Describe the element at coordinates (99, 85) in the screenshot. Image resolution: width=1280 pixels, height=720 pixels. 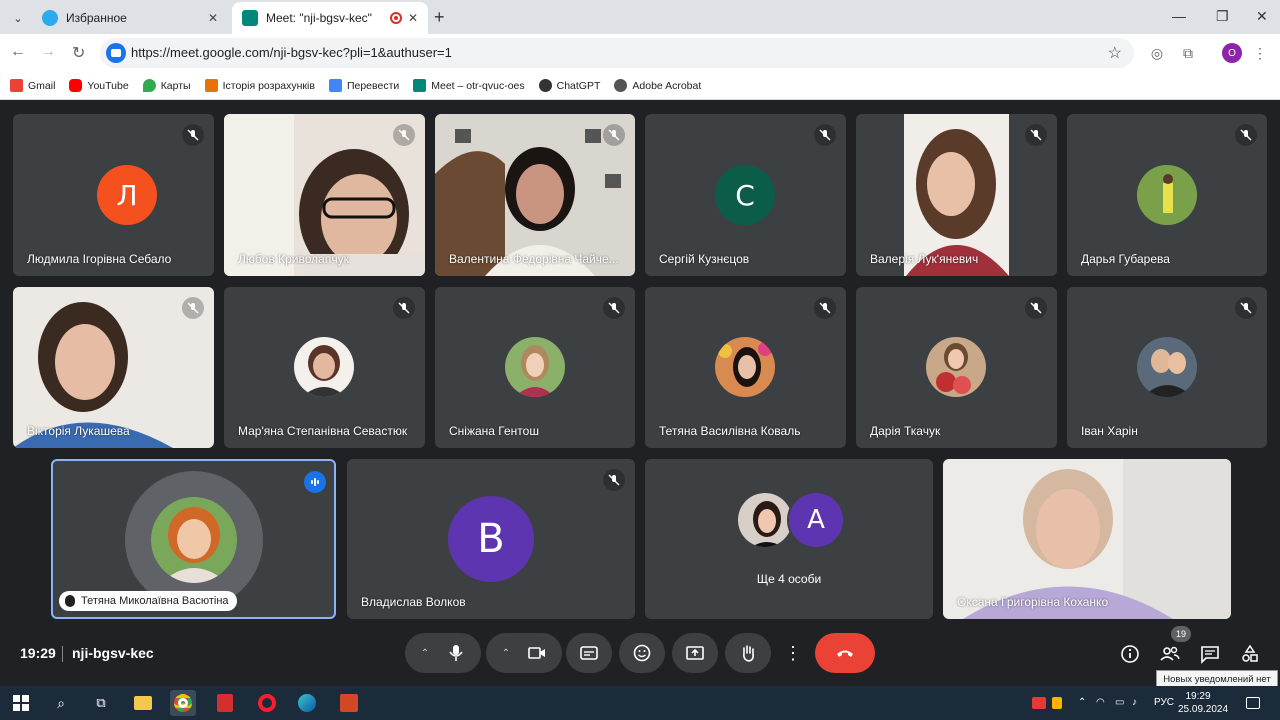
I see `bookmark-youtube: YouTube` at that location.